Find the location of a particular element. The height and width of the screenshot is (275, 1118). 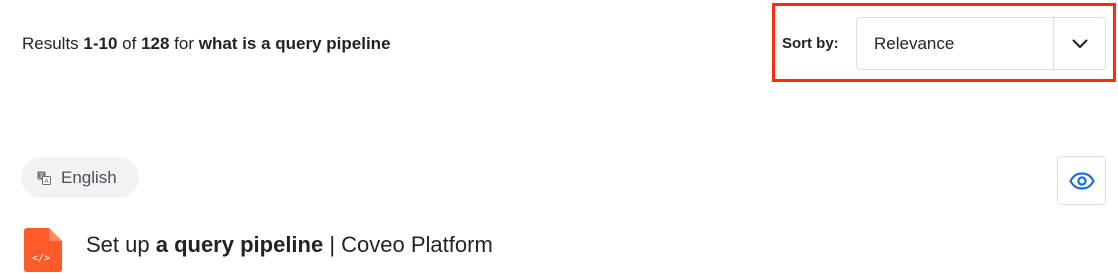

summary-total: 128 is located at coordinates (155, 43).